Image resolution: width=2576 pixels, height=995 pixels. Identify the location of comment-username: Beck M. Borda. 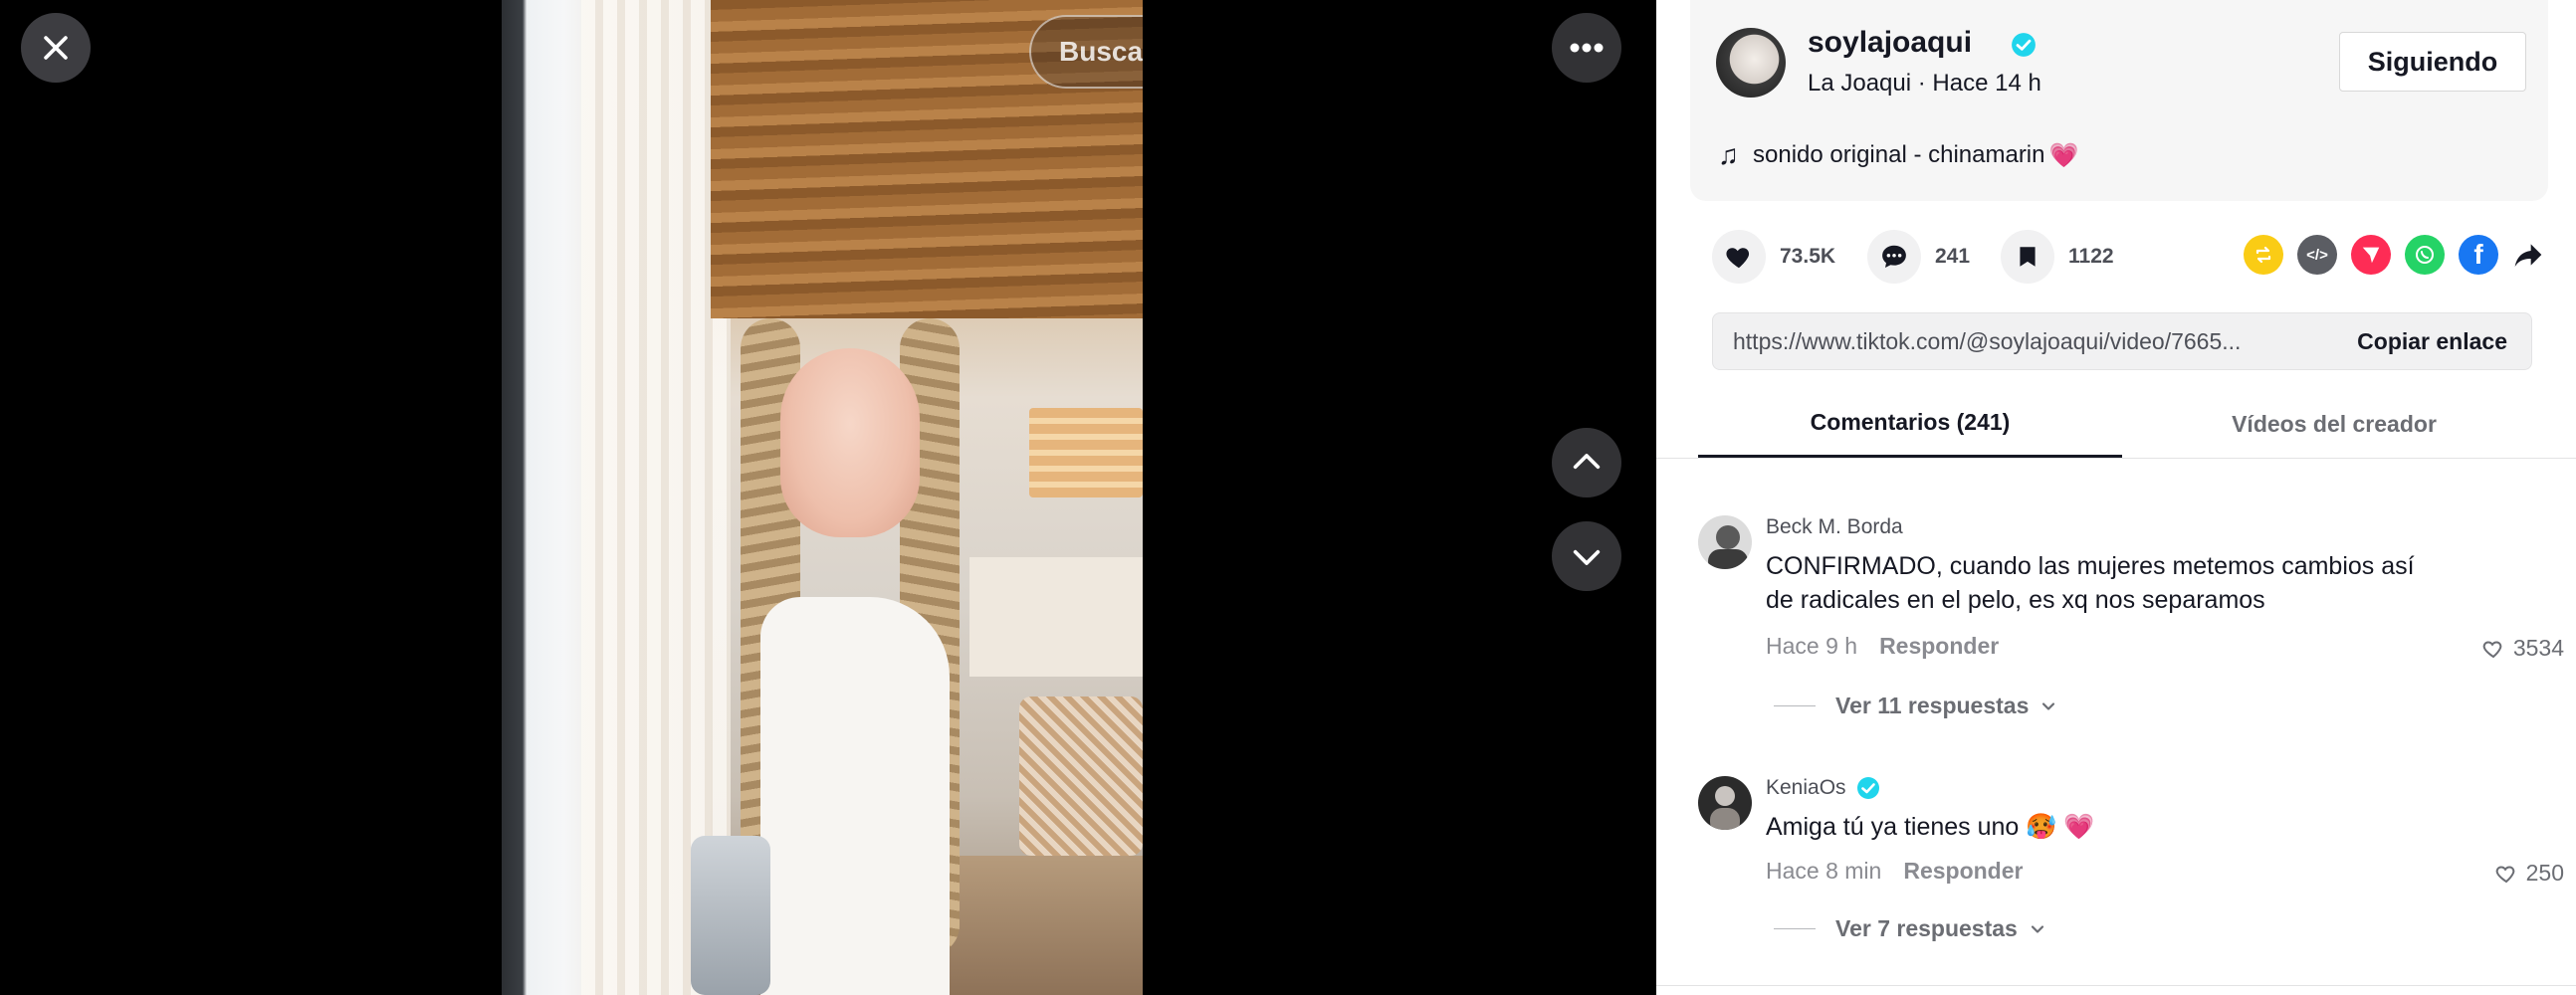
(1834, 527).